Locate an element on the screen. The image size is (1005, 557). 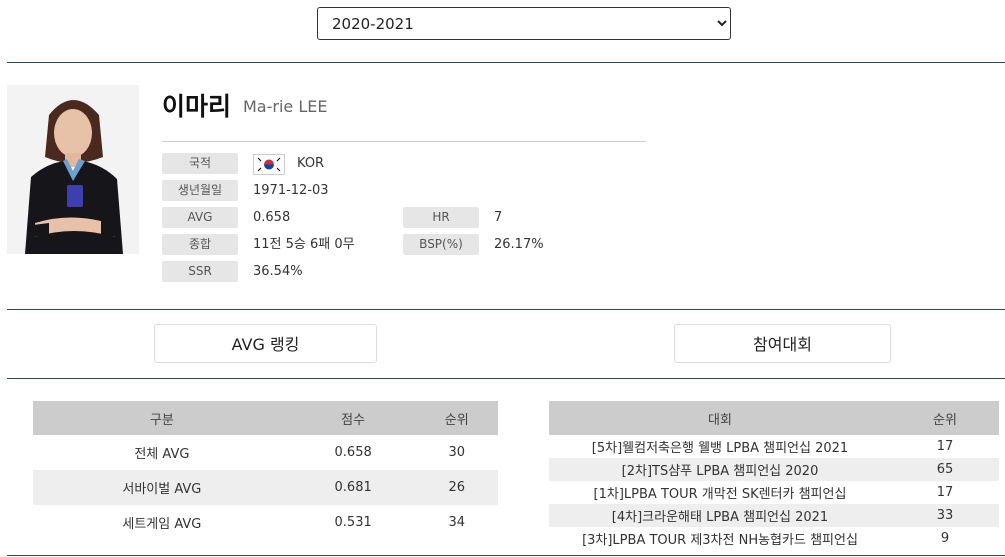
table-row: [4차]크라운해태 LPBA 챔피언십 2021 33 is located at coordinates (774, 515).